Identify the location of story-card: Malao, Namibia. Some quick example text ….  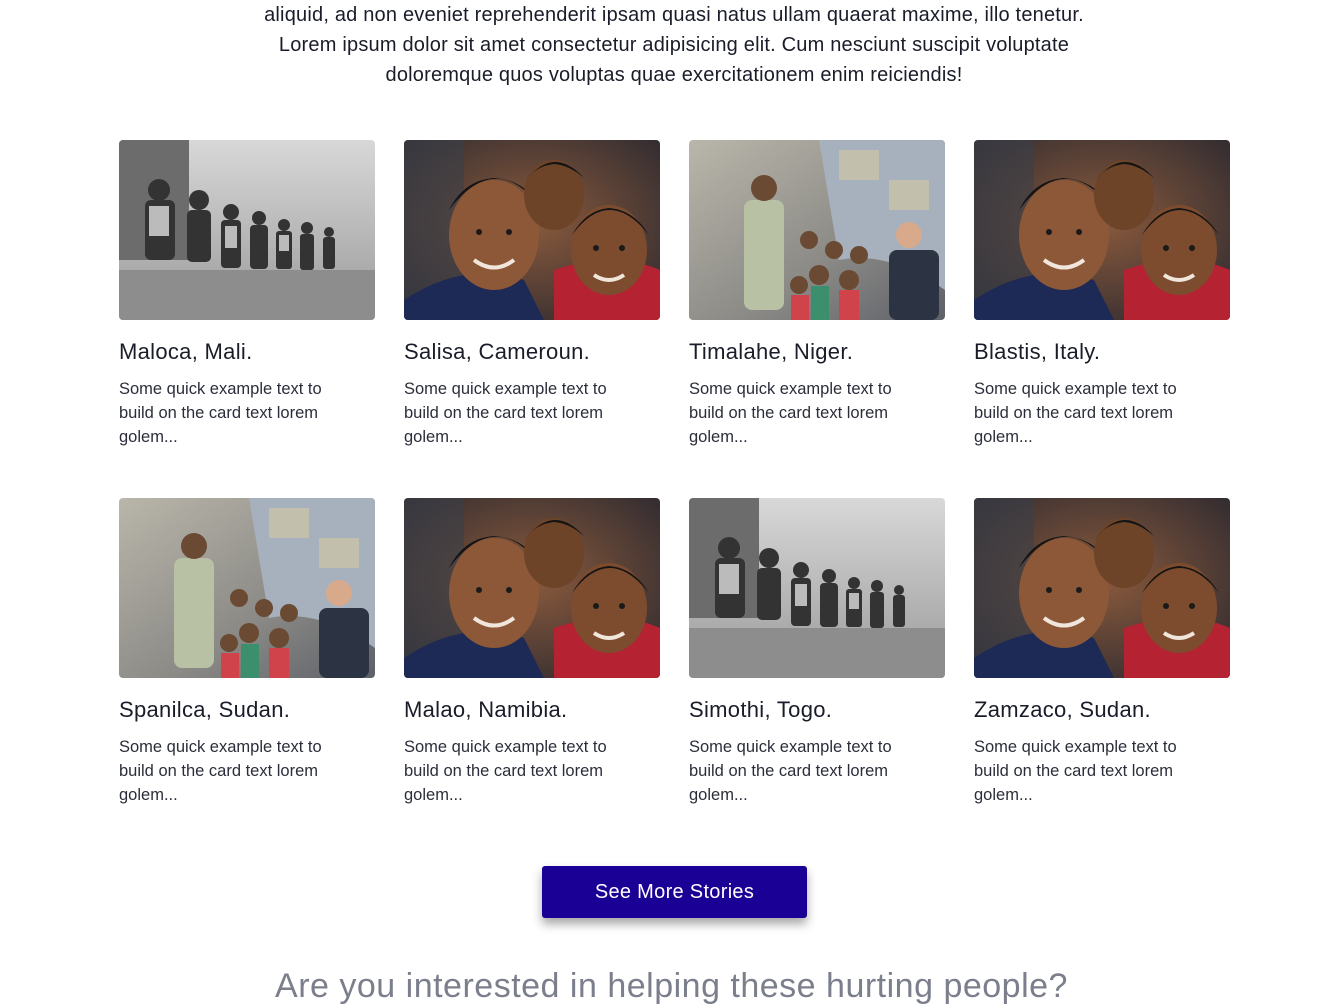
(532, 652).